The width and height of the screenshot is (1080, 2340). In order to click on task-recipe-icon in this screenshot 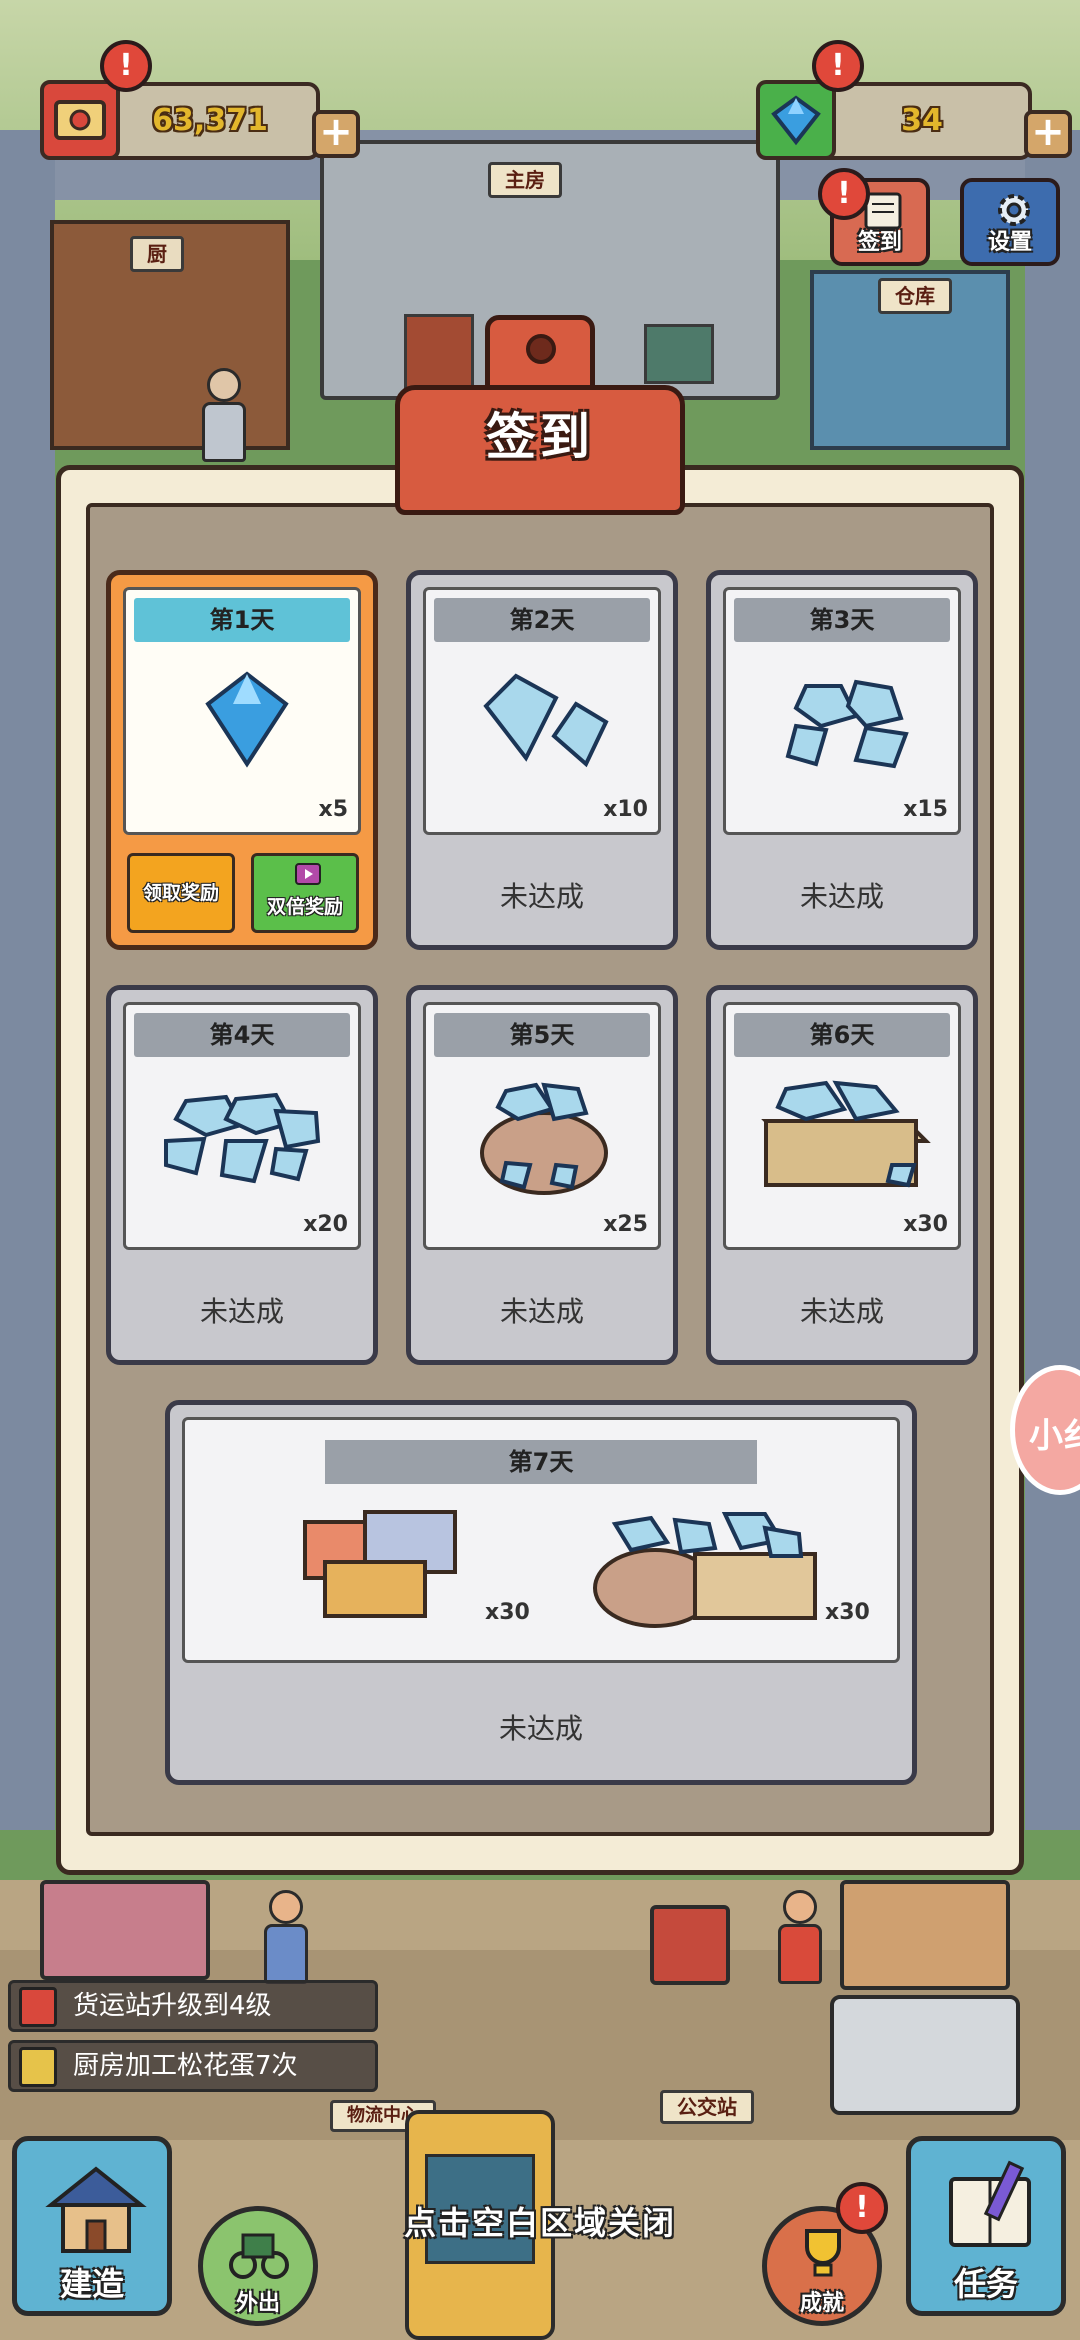, I will do `click(38, 2067)`.